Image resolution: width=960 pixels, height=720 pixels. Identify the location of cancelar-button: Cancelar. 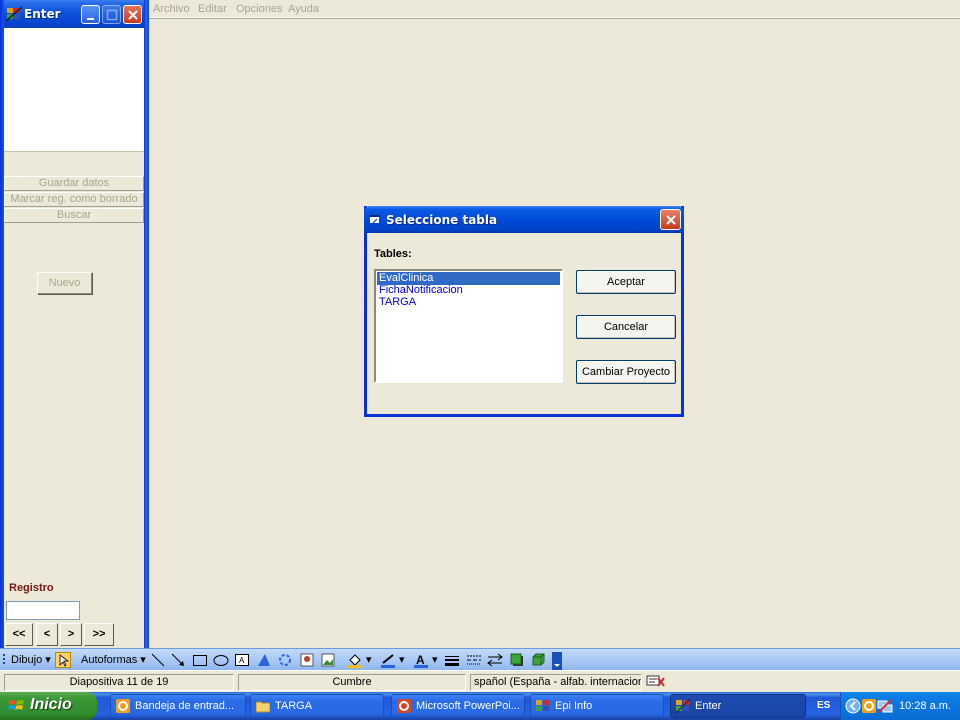
(626, 327).